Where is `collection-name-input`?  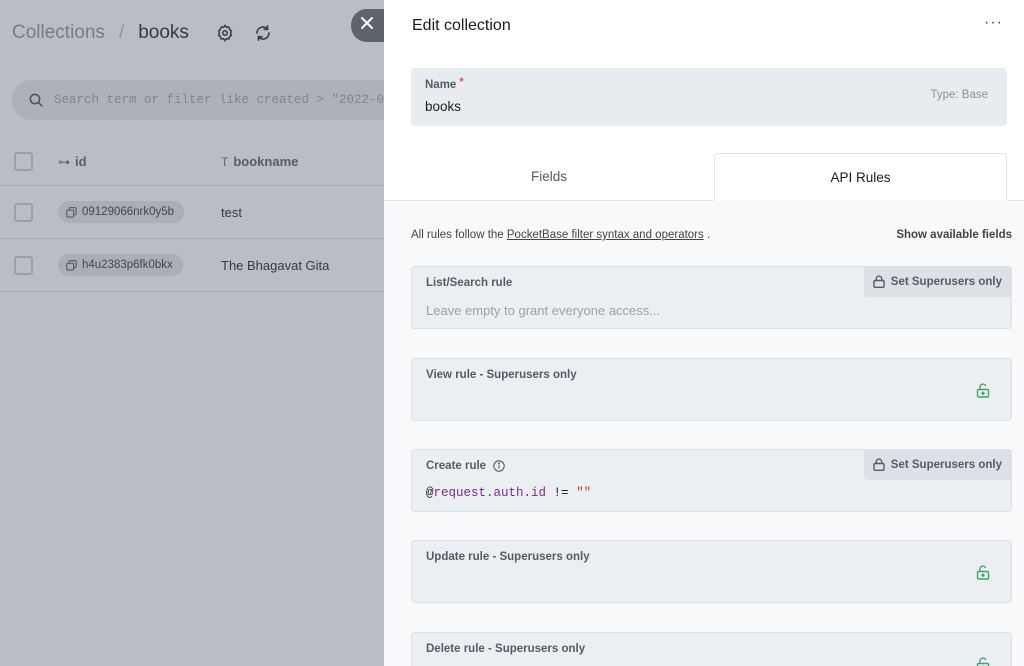 collection-name-input is located at coordinates (665, 106).